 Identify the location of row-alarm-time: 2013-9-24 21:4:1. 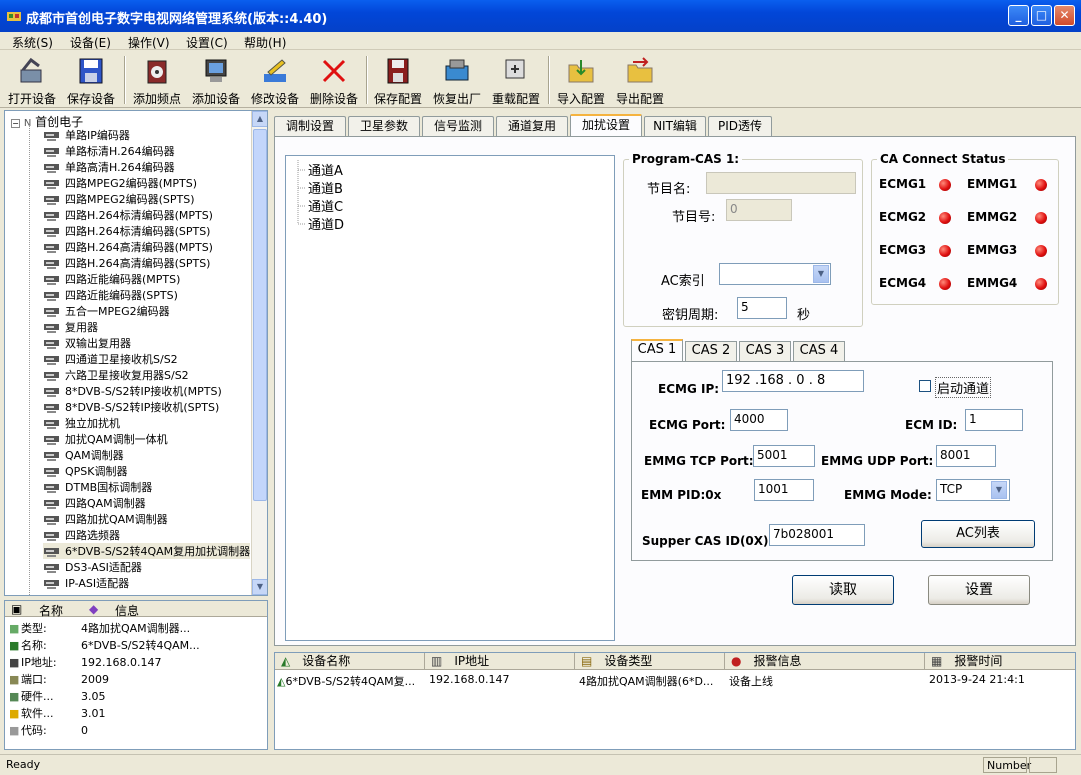
(977, 679).